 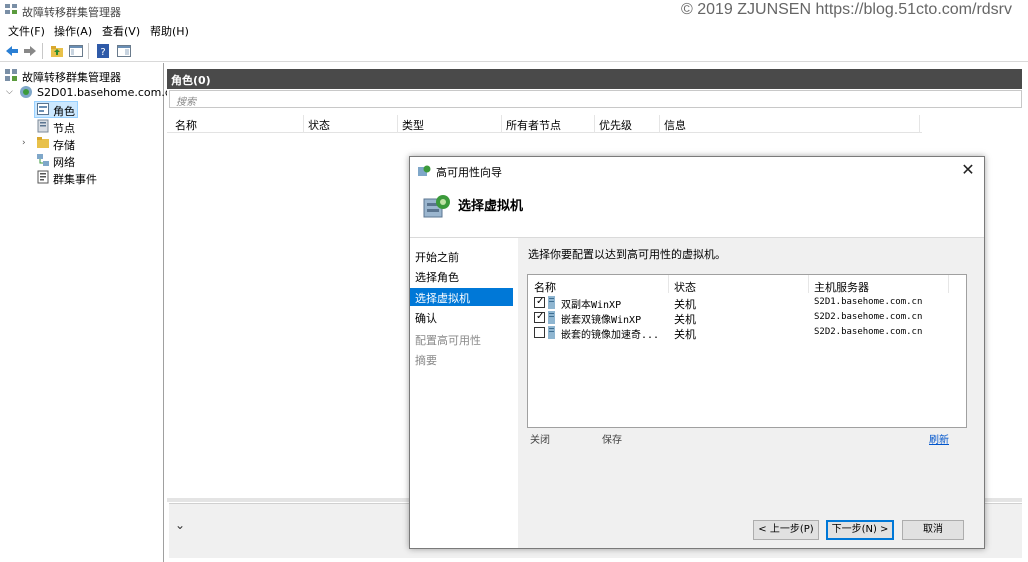 I want to click on tree-item-label: 存储, so click(x=64, y=145).